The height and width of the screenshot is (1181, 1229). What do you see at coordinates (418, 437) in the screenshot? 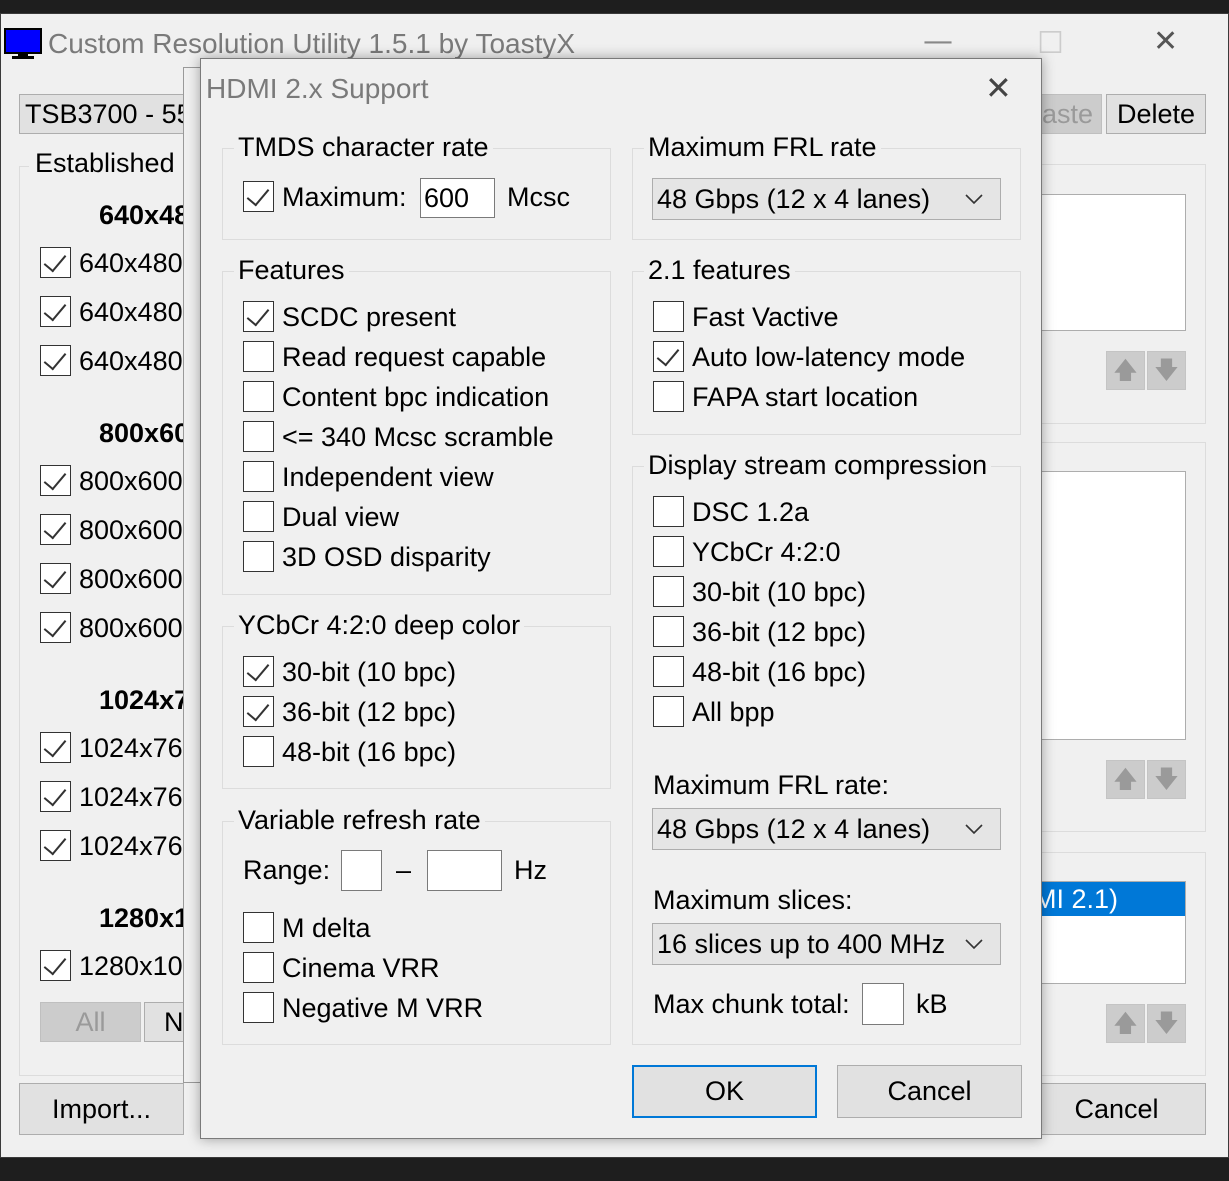
I see `scramble-label: <= 340 Mcsc scramble` at bounding box center [418, 437].